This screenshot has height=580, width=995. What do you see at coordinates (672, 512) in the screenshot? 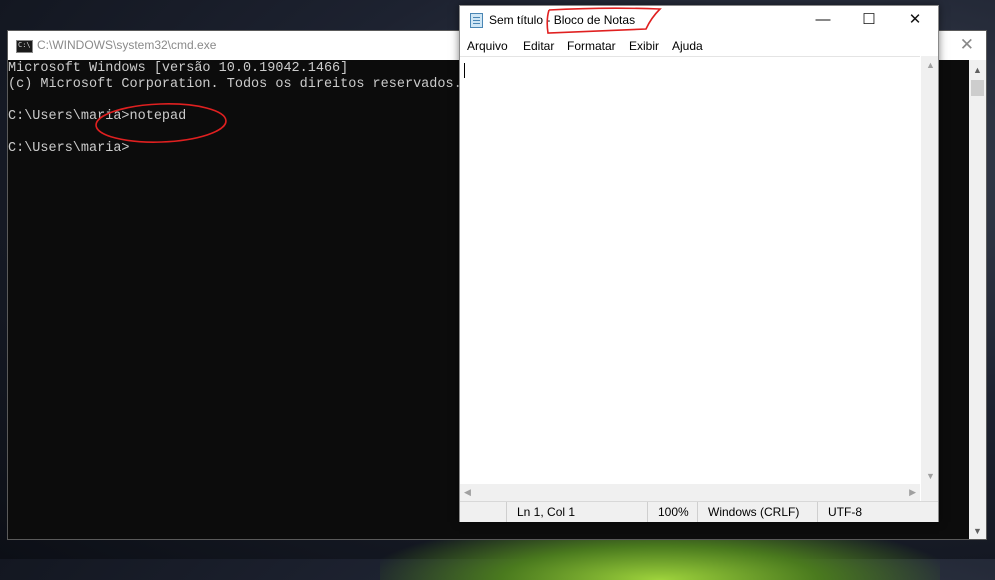
I see `status-zoom: 100%` at bounding box center [672, 512].